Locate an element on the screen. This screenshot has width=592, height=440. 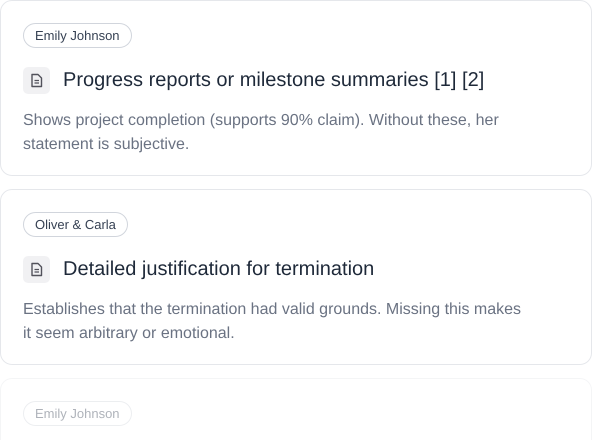
card-description: Establishes that the termination had valid grounds. Missing this makes it seem arbitrary or emotional. is located at coordinates (272, 322).